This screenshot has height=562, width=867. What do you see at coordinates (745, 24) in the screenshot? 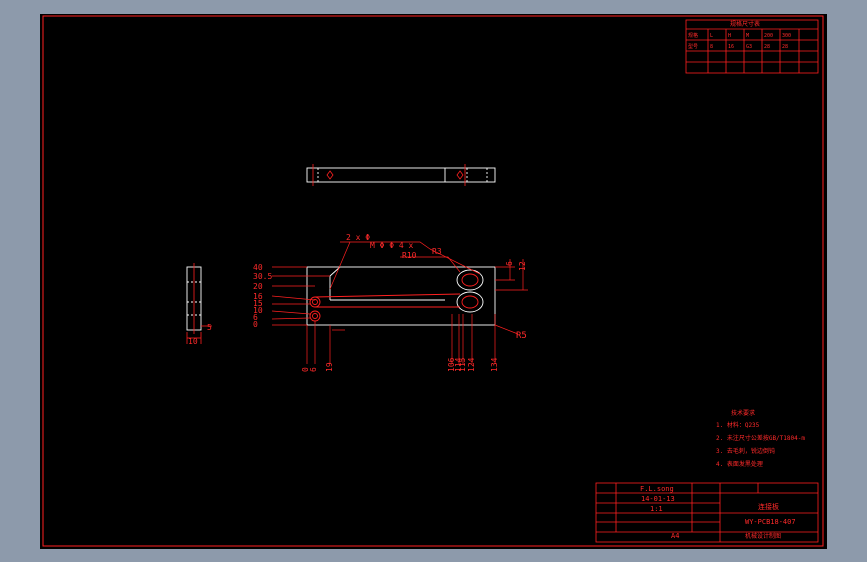
I see `spec-table-title: 规格尺寸表` at bounding box center [745, 24].